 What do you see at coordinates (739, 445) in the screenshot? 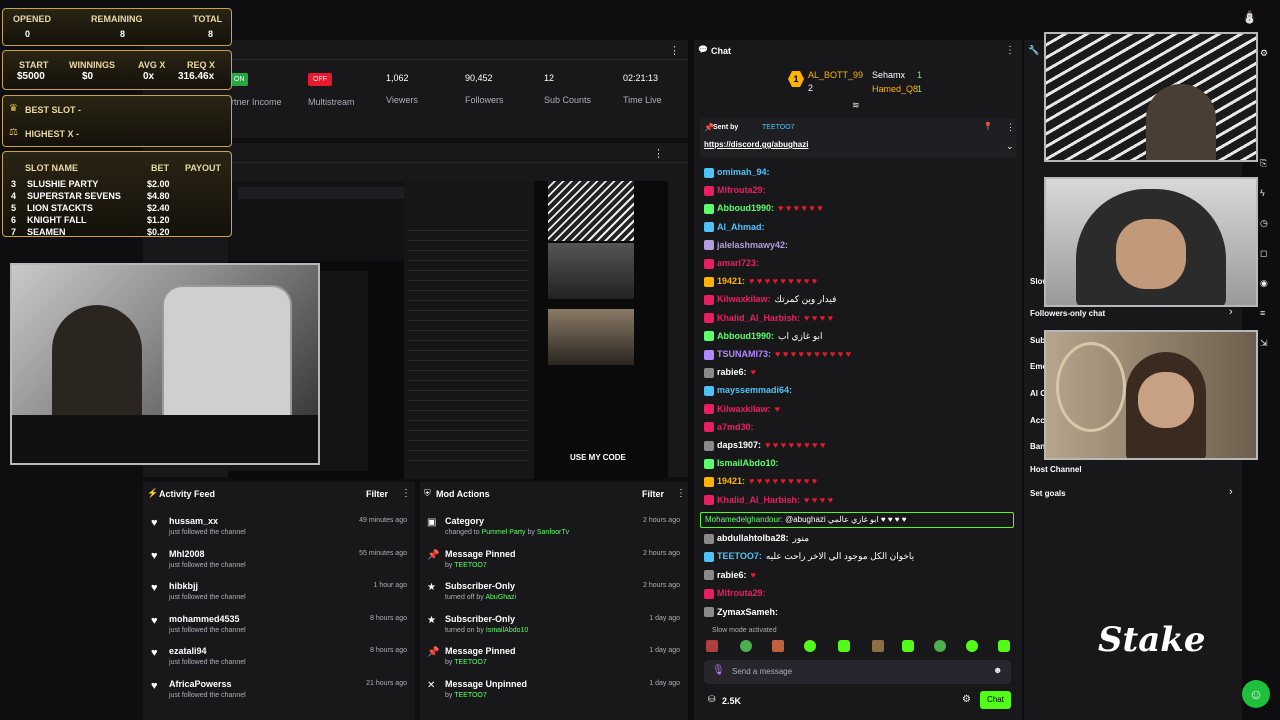
I see `chat-username: daps1907:` at bounding box center [739, 445].